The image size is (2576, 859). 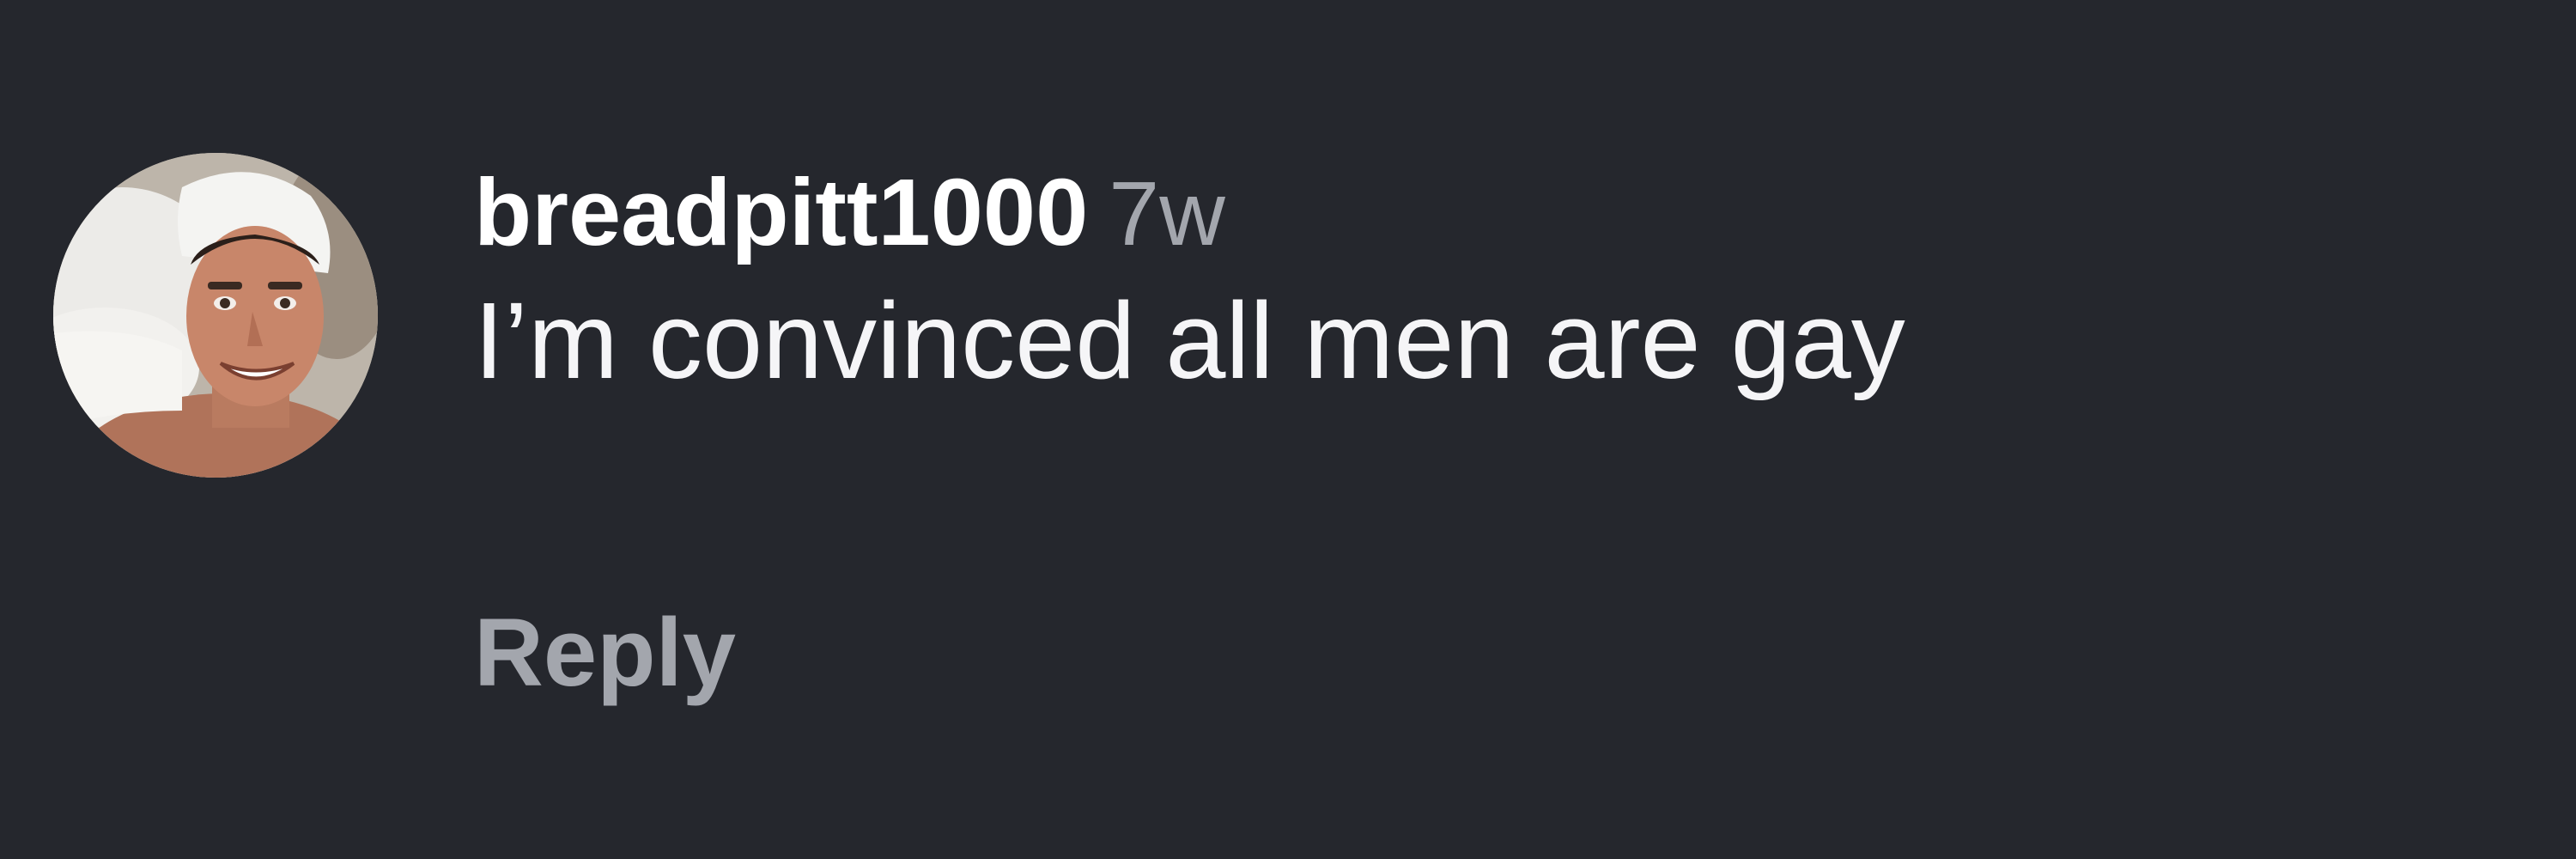 I want to click on avatar, so click(x=215, y=315).